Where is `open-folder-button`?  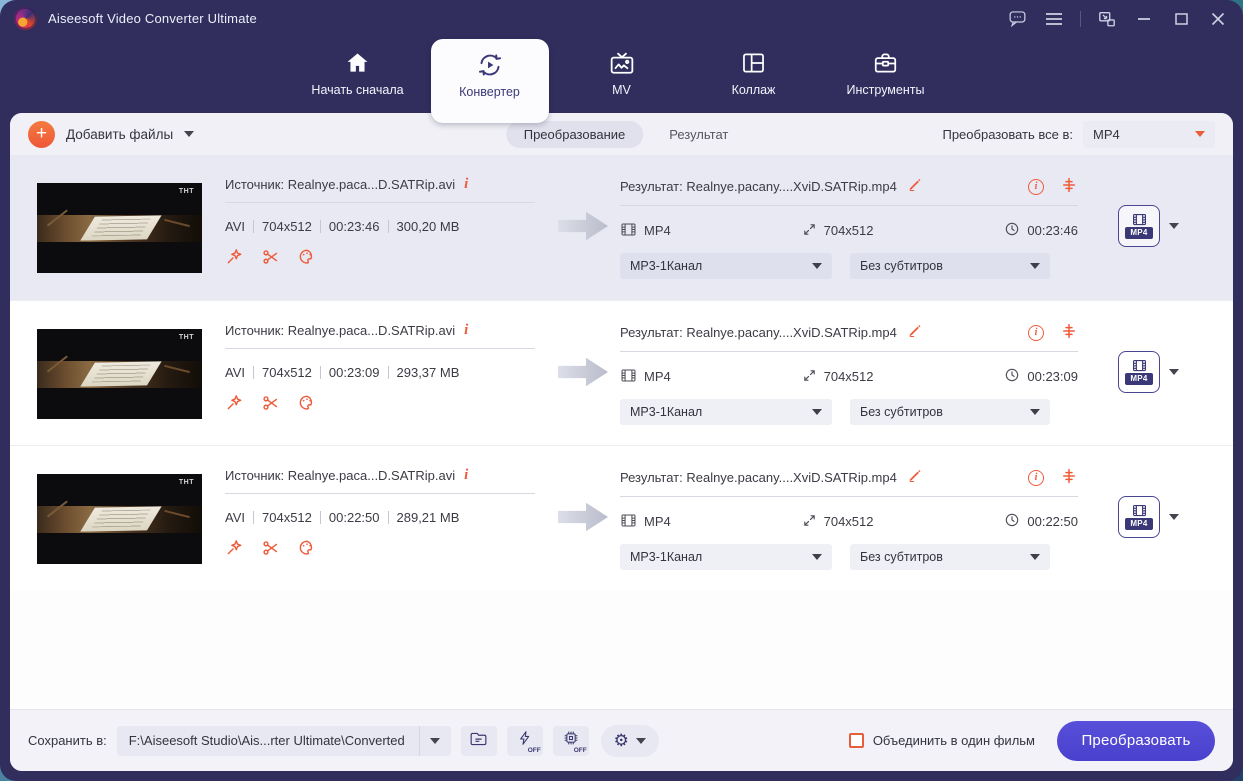 open-folder-button is located at coordinates (478, 740).